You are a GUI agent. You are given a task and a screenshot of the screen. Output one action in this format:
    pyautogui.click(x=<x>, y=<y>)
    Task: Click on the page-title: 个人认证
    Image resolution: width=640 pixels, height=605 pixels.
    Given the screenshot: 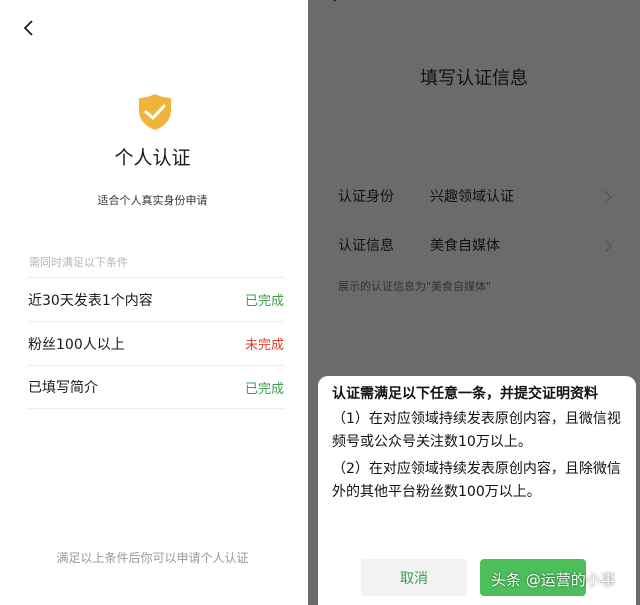 What is the action you would take?
    pyautogui.click(x=152, y=158)
    